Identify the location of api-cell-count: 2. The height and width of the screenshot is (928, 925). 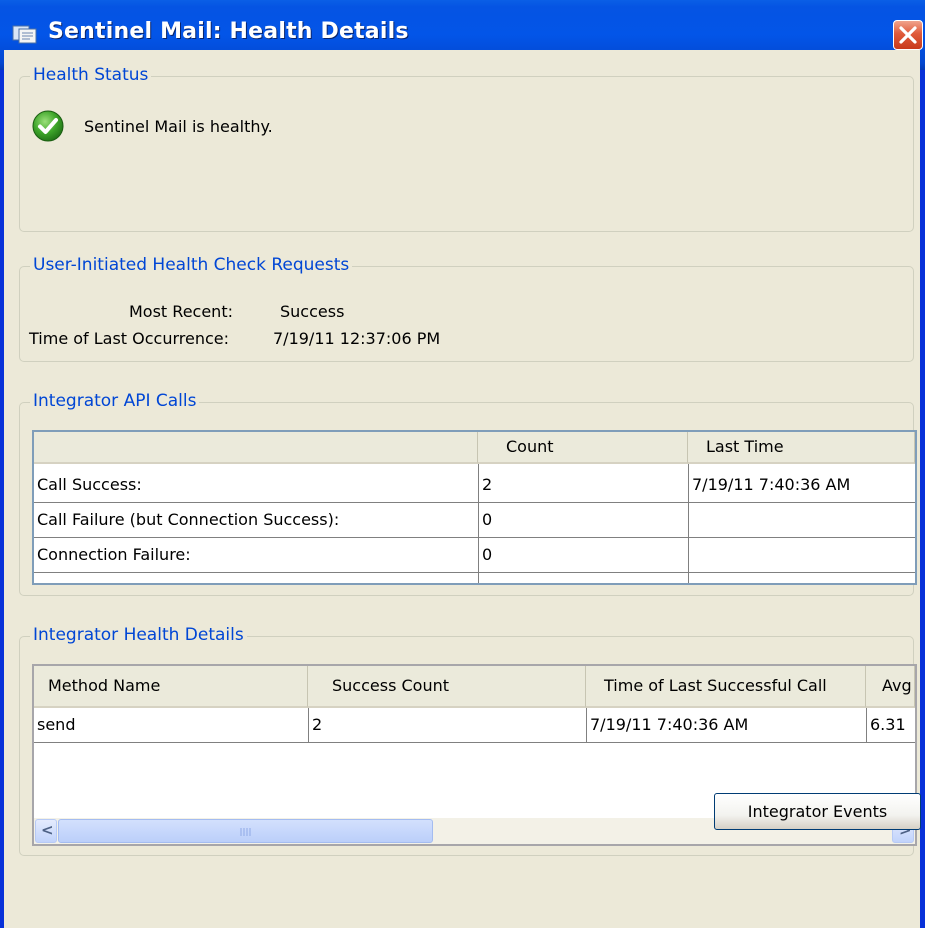
(487, 484).